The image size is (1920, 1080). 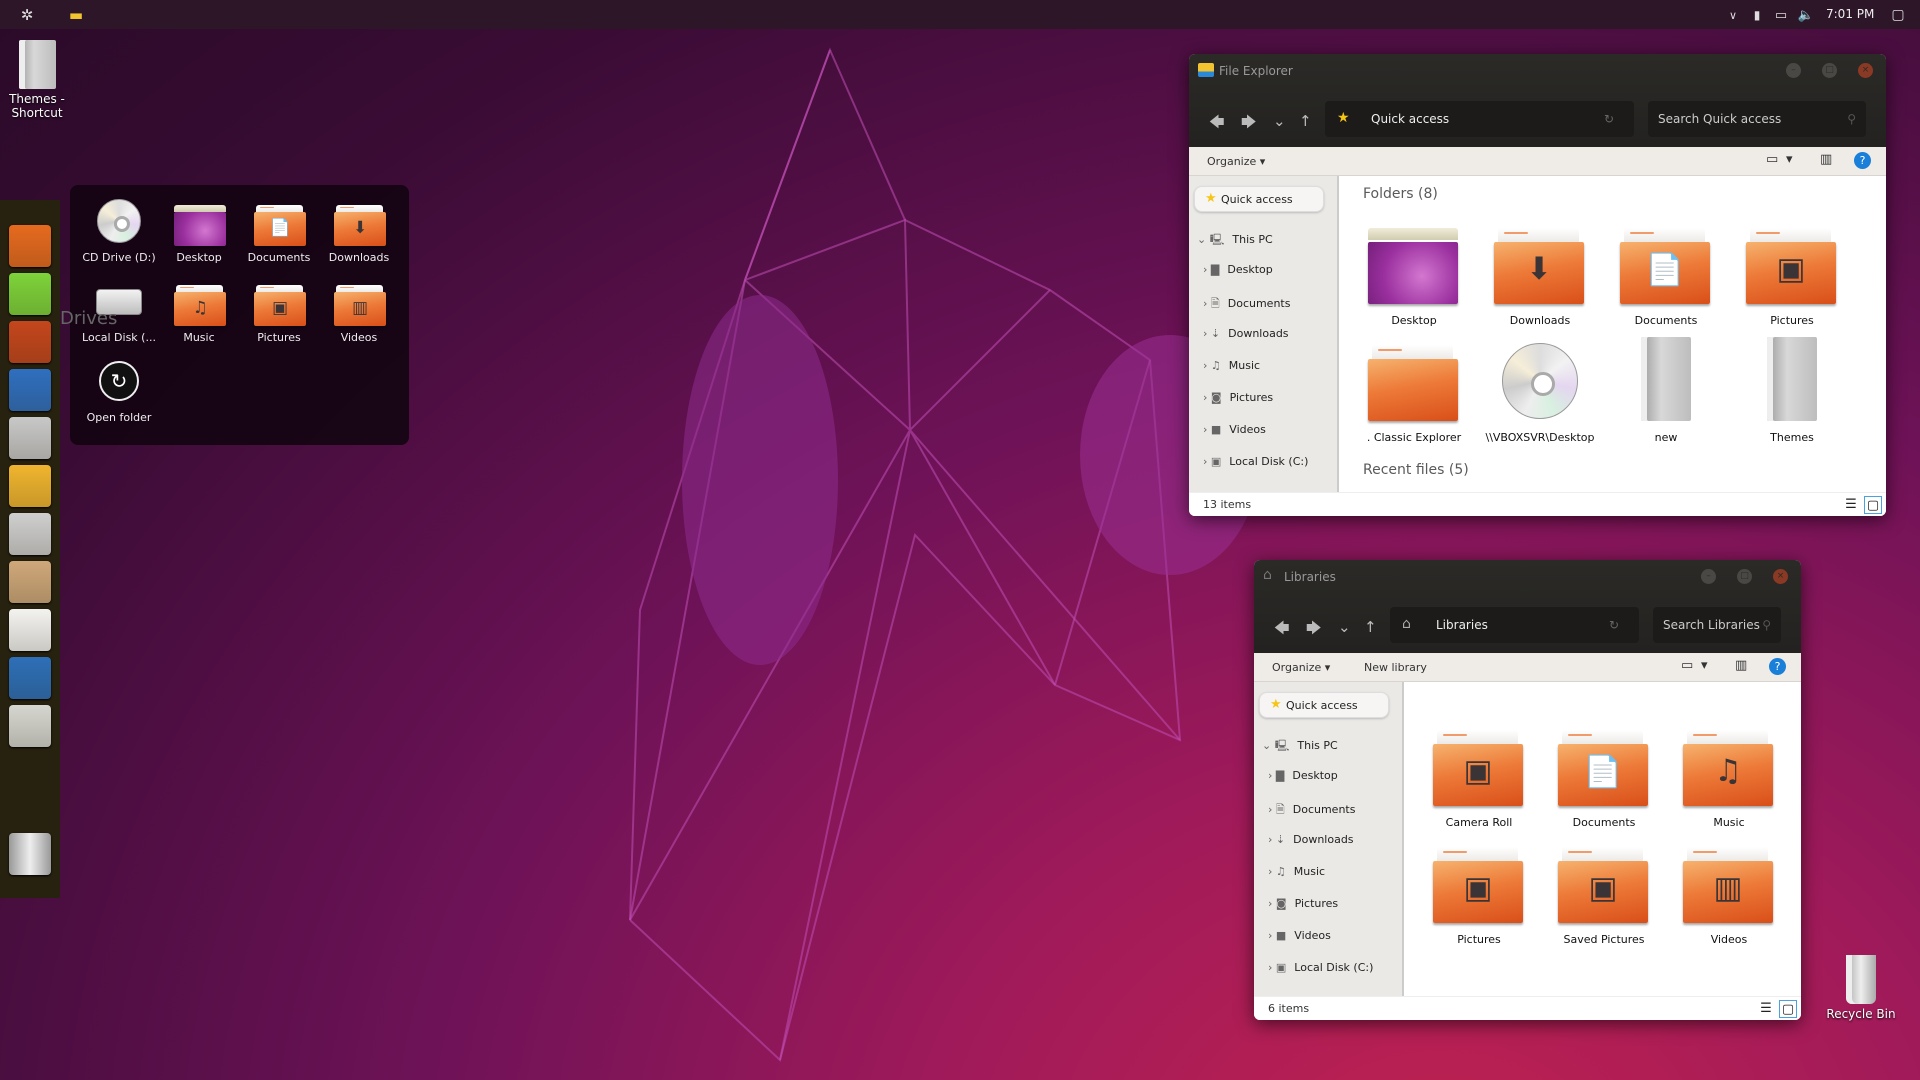 What do you see at coordinates (1898, 15) in the screenshot?
I see `action-center-icon: ▢` at bounding box center [1898, 15].